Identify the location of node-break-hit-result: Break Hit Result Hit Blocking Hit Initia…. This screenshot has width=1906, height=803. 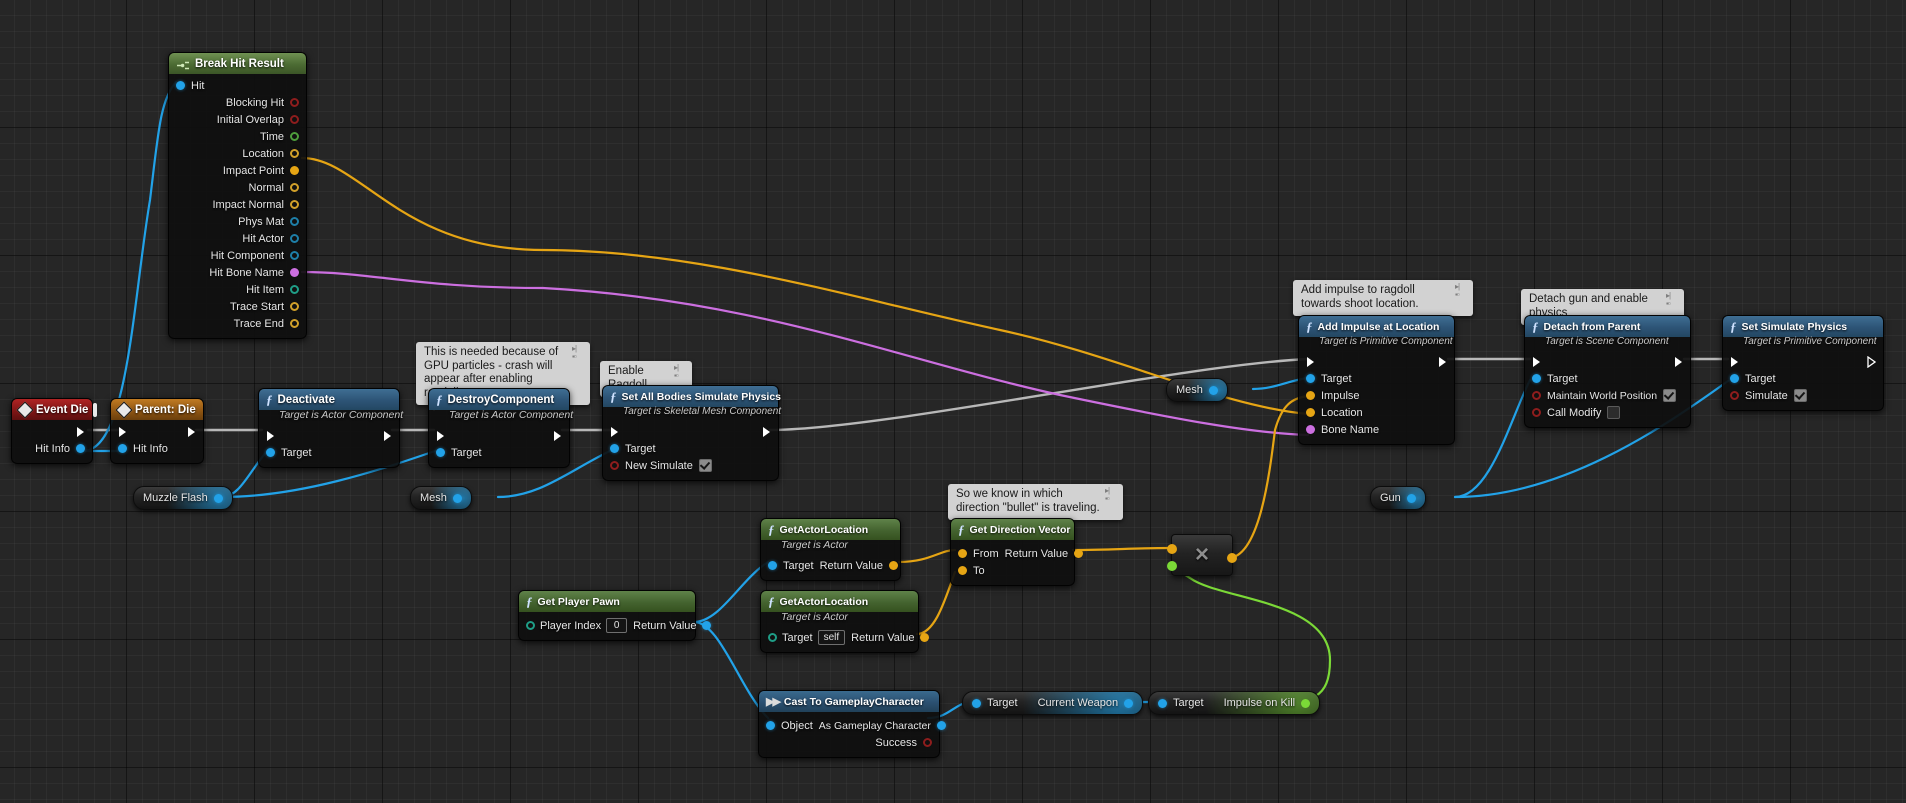
(237, 195).